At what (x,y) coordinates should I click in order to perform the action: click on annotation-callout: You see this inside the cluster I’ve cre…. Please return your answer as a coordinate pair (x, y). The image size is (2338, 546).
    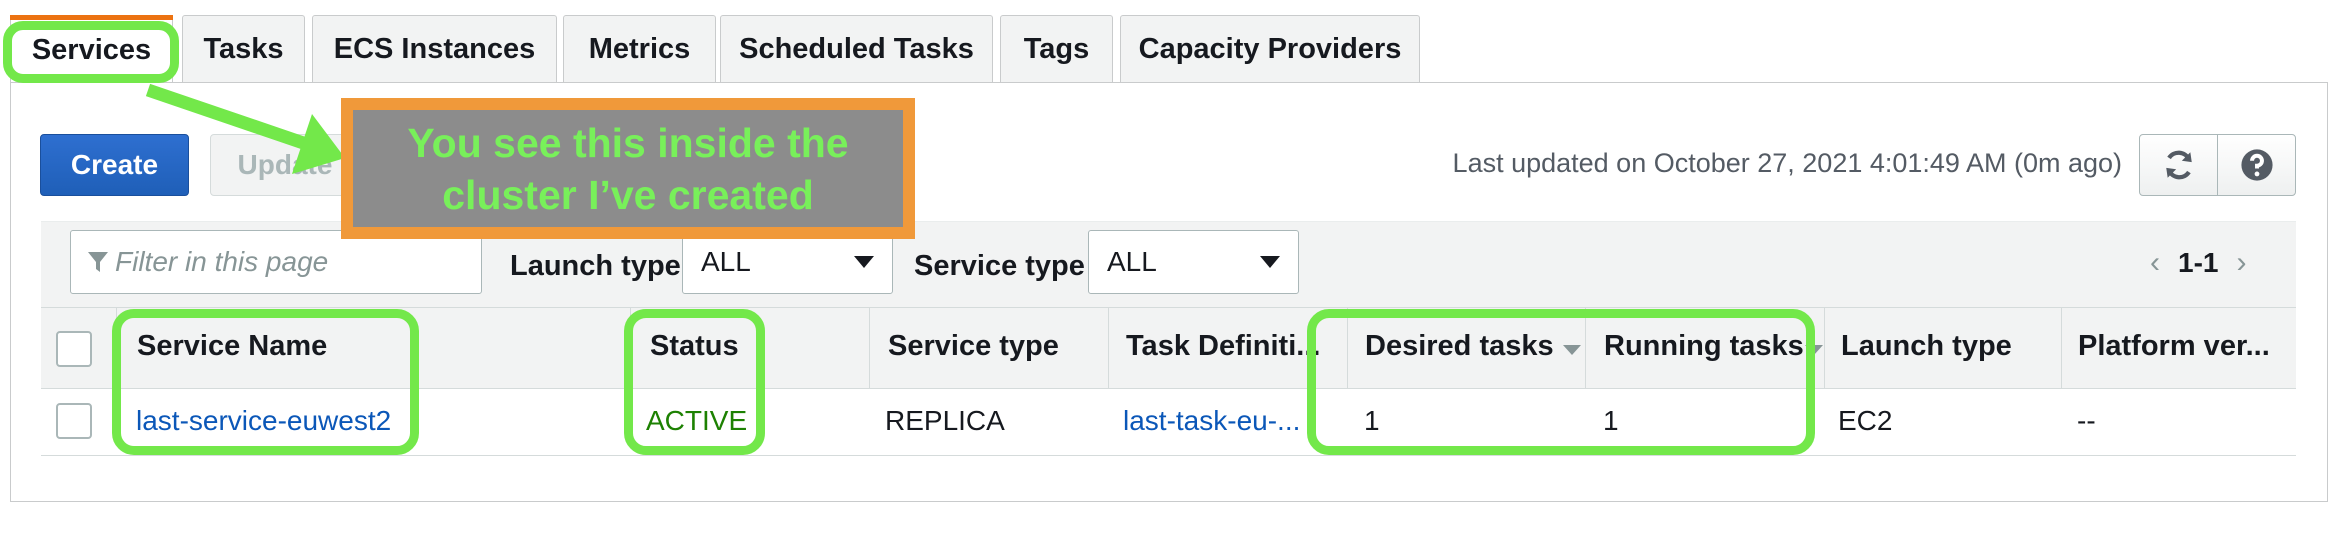
    Looking at the image, I should click on (628, 168).